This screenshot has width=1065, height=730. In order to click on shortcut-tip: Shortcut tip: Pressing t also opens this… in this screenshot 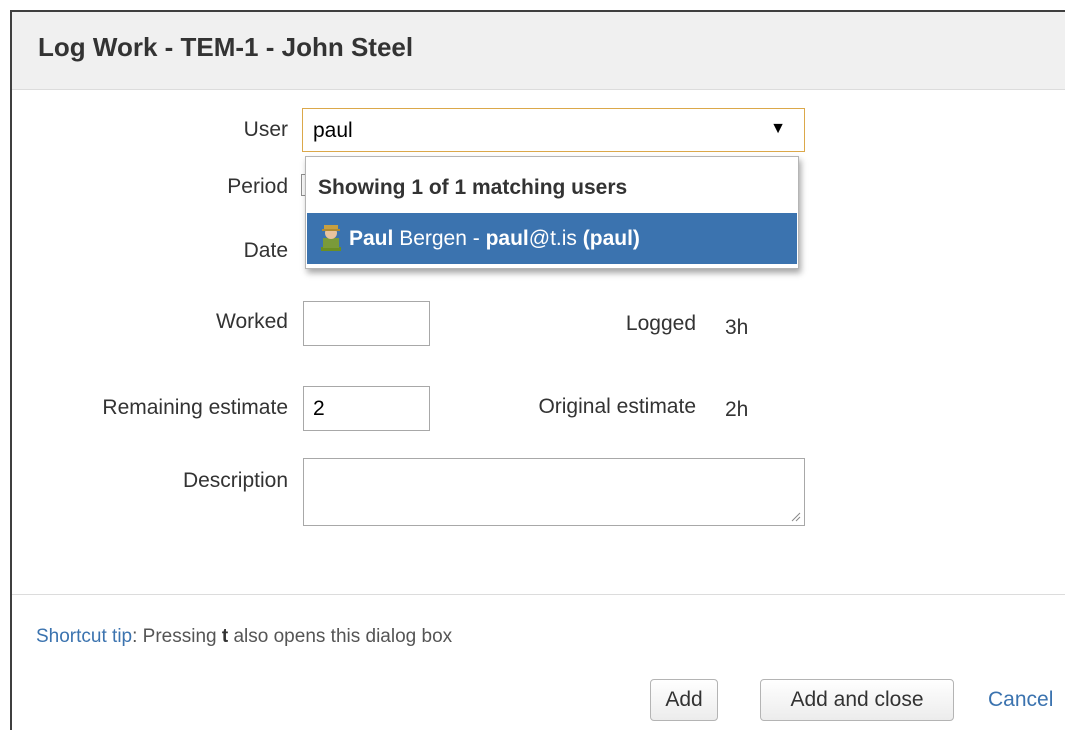, I will do `click(244, 637)`.